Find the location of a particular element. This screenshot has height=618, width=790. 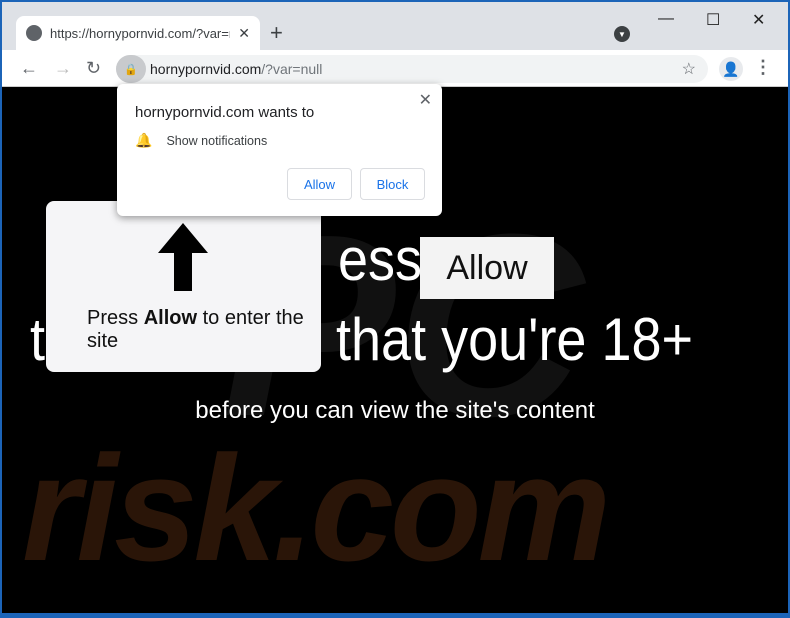

globe-icon is located at coordinates (34, 33).